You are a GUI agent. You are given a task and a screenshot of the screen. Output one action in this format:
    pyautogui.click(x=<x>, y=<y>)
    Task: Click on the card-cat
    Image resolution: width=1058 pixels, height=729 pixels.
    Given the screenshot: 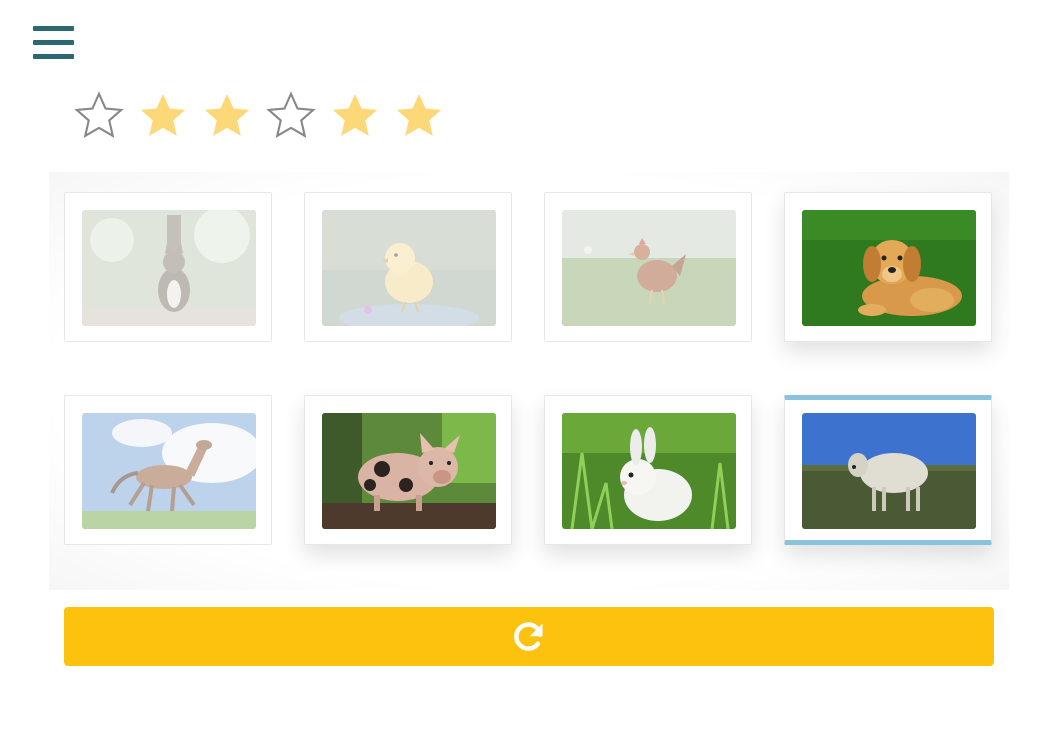 What is the action you would take?
    pyautogui.click(x=168, y=267)
    